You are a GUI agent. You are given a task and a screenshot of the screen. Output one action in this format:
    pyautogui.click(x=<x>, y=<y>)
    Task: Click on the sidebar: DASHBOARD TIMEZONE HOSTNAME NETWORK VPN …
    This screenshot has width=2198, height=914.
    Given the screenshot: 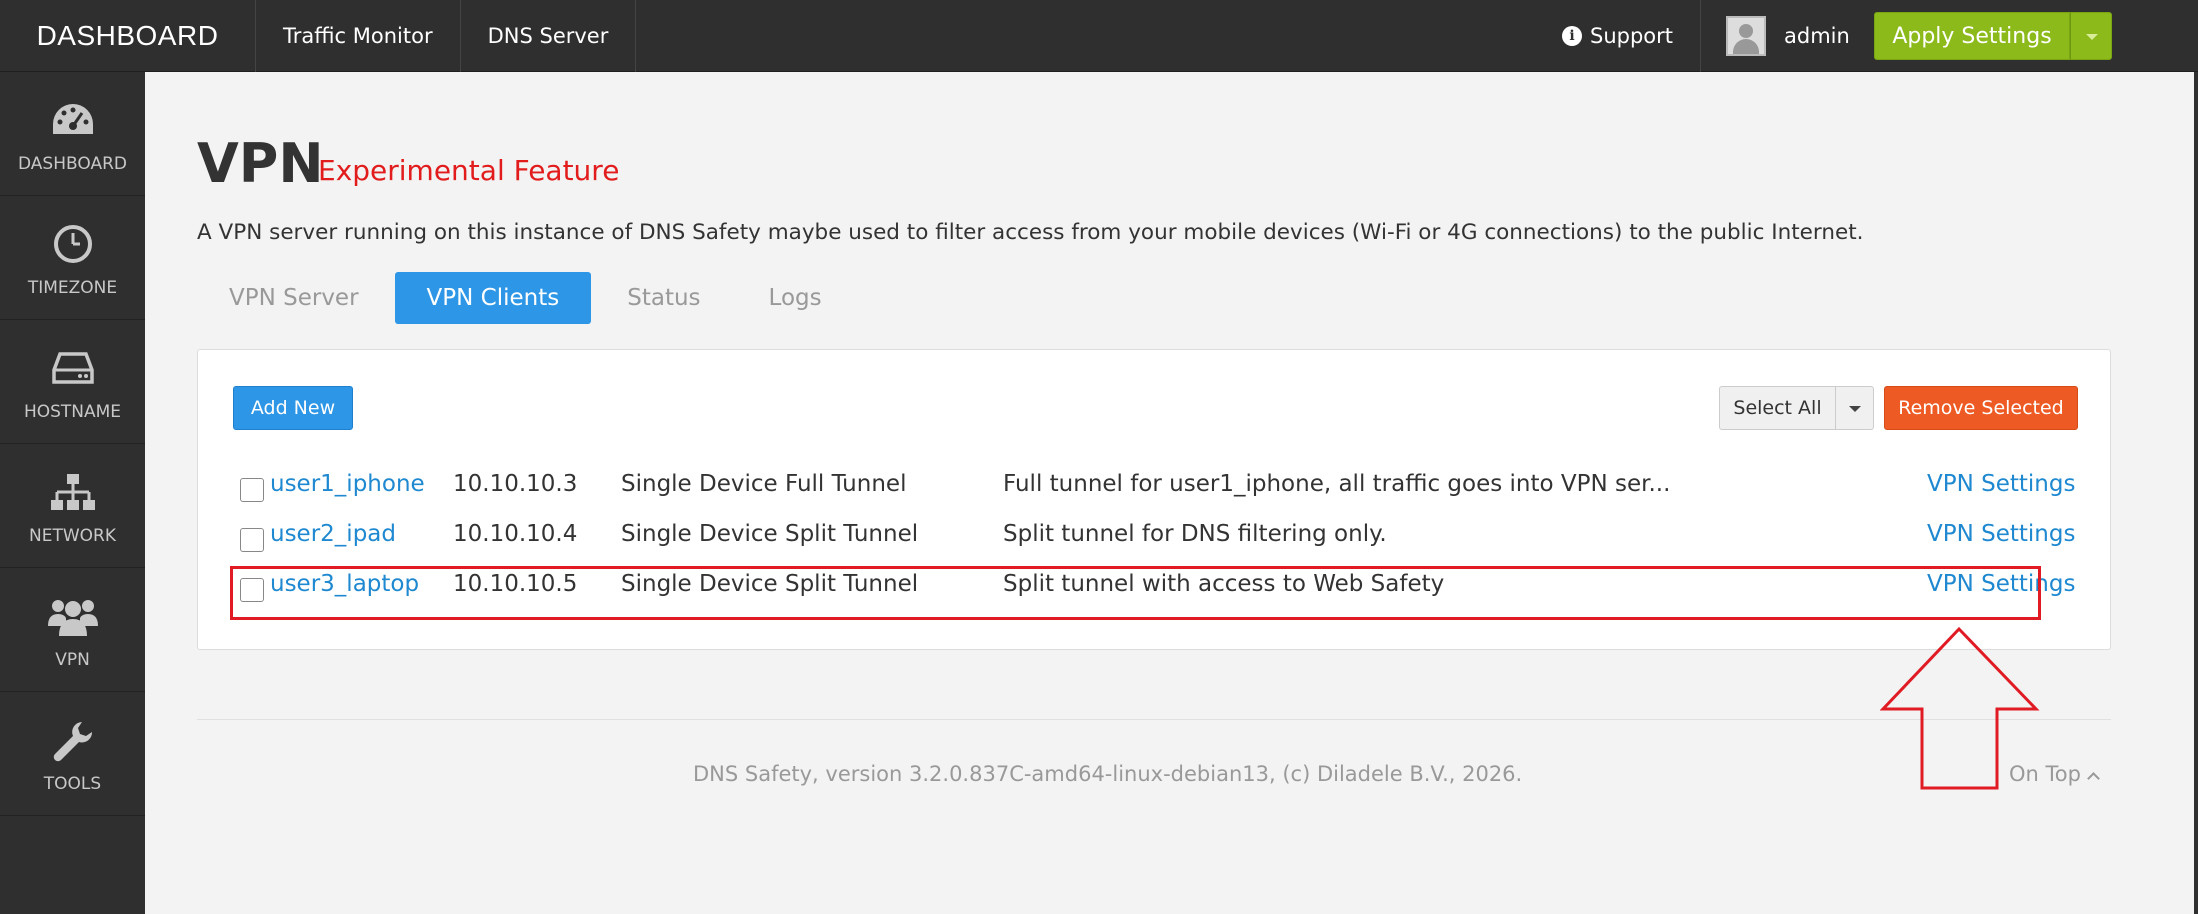 What is the action you would take?
    pyautogui.click(x=72, y=493)
    